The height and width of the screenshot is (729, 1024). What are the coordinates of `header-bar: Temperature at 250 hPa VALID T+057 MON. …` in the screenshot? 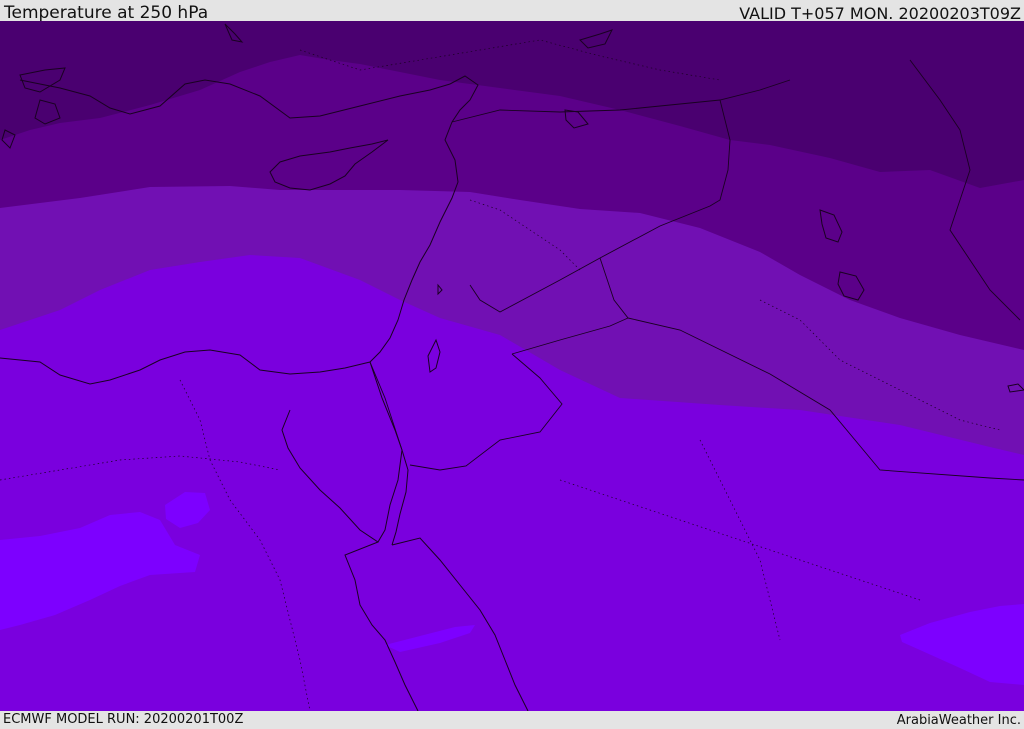 It's located at (512, 11).